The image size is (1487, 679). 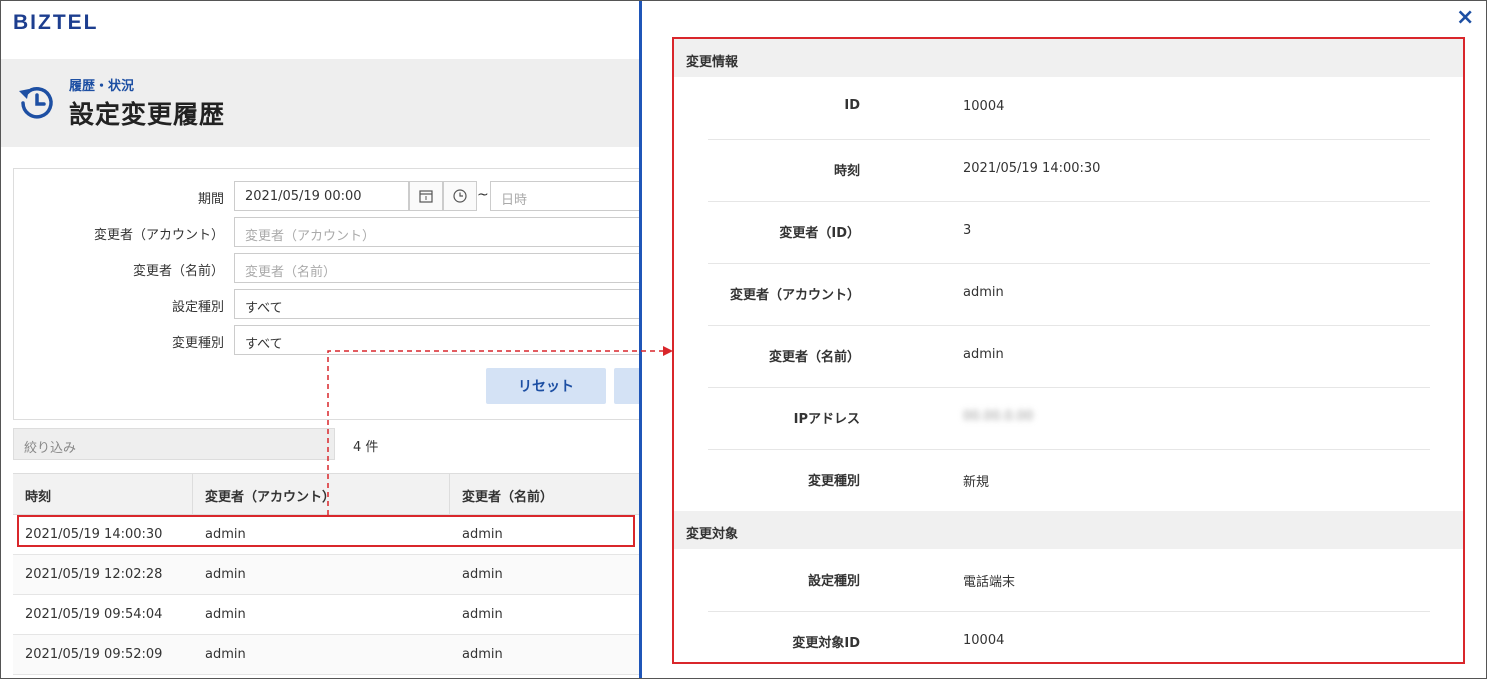 I want to click on breadcrumb: 履歴・状況, so click(x=101, y=84).